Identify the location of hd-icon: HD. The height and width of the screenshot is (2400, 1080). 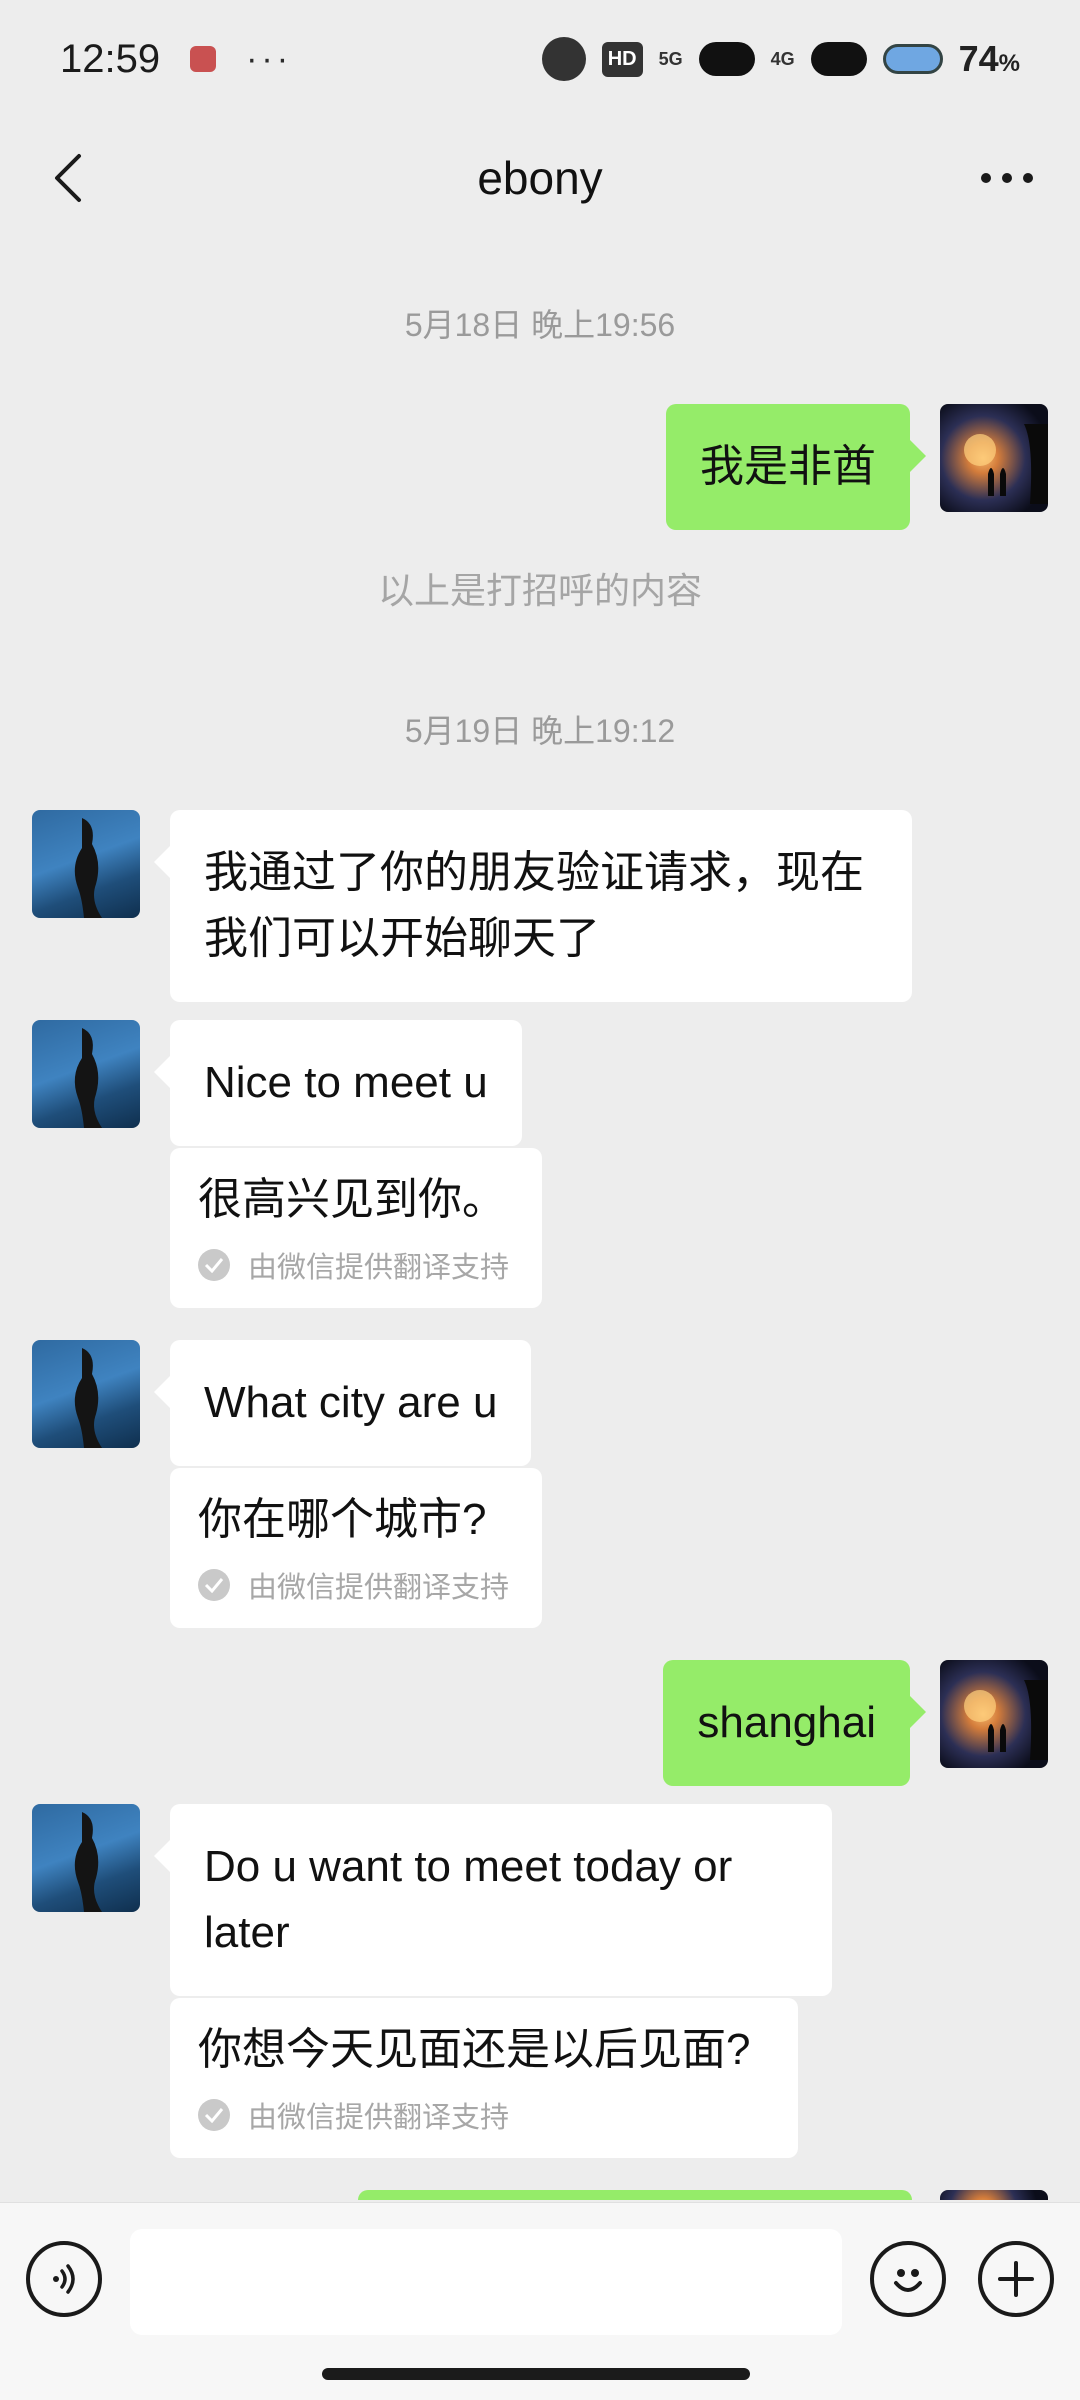
(622, 59).